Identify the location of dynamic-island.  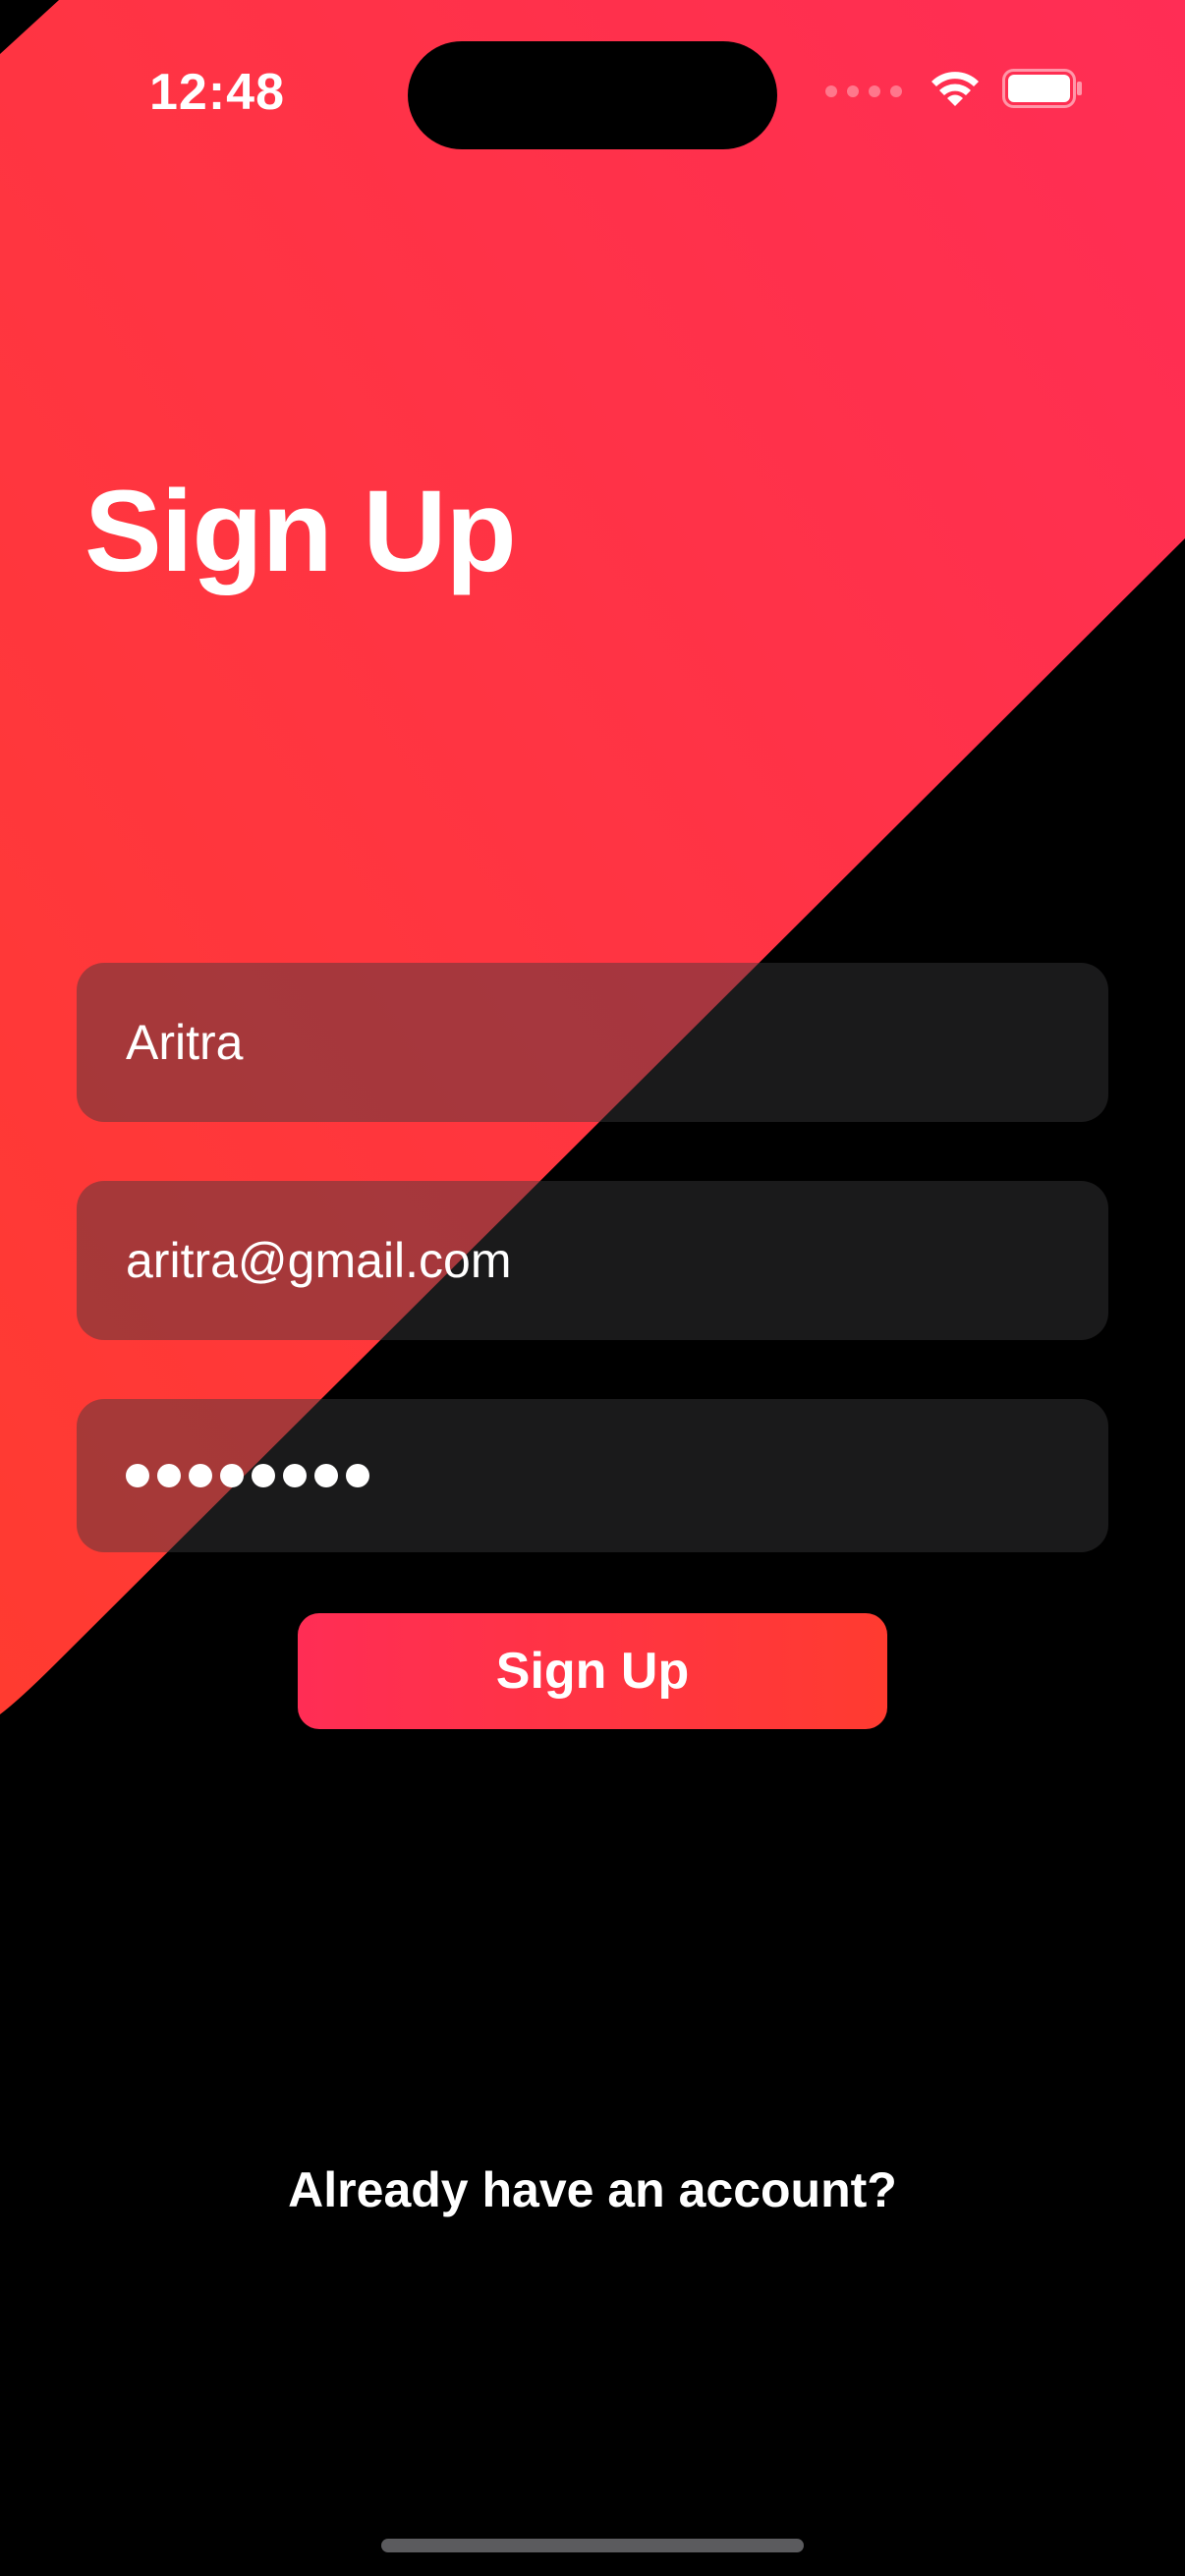
(592, 95).